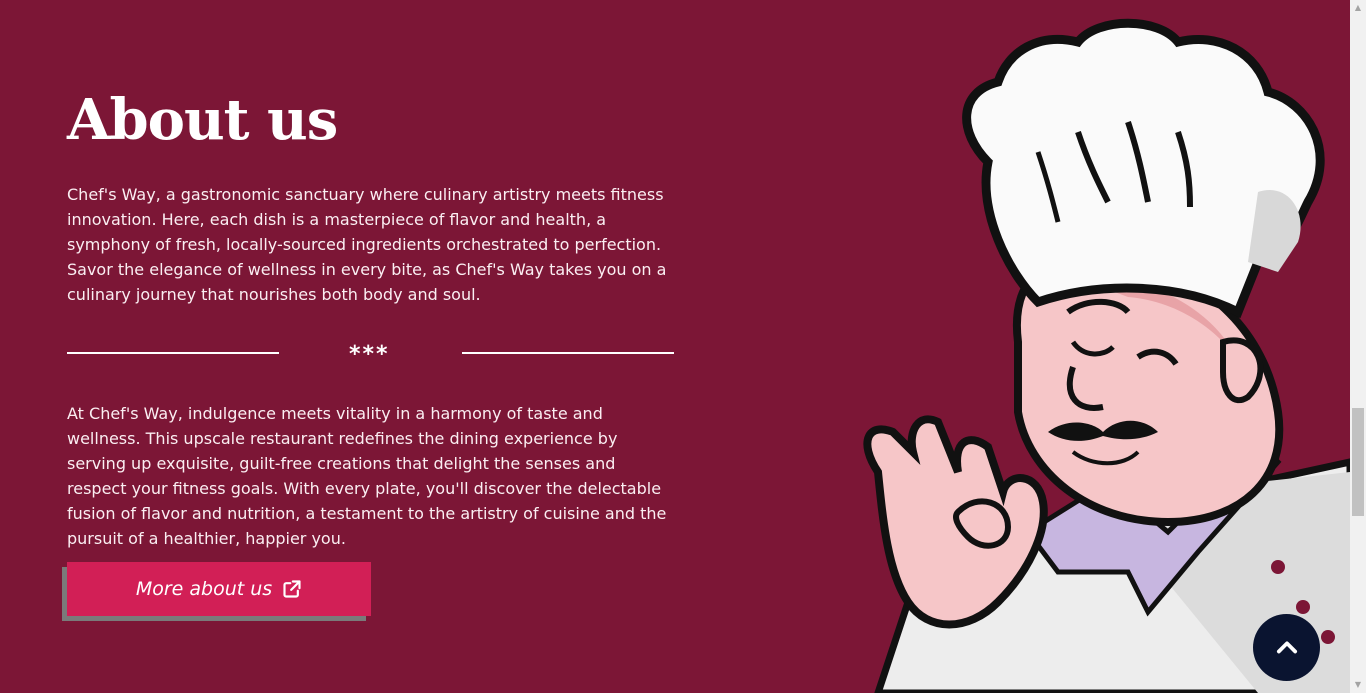 Image resolution: width=1366 pixels, height=693 pixels. What do you see at coordinates (1358, 8) in the screenshot?
I see `scroll-up-arrow-icon: ▲` at bounding box center [1358, 8].